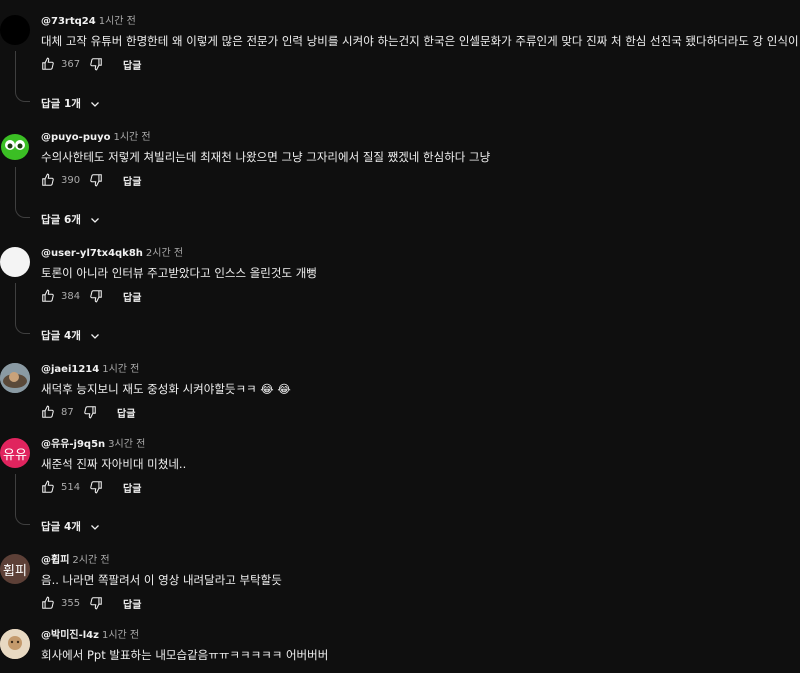 Image resolution: width=800 pixels, height=673 pixels. I want to click on comment-text: 토론이 아니라 인터뷰 주고받았다고 인스스 올린것도 개뻥, so click(179, 273).